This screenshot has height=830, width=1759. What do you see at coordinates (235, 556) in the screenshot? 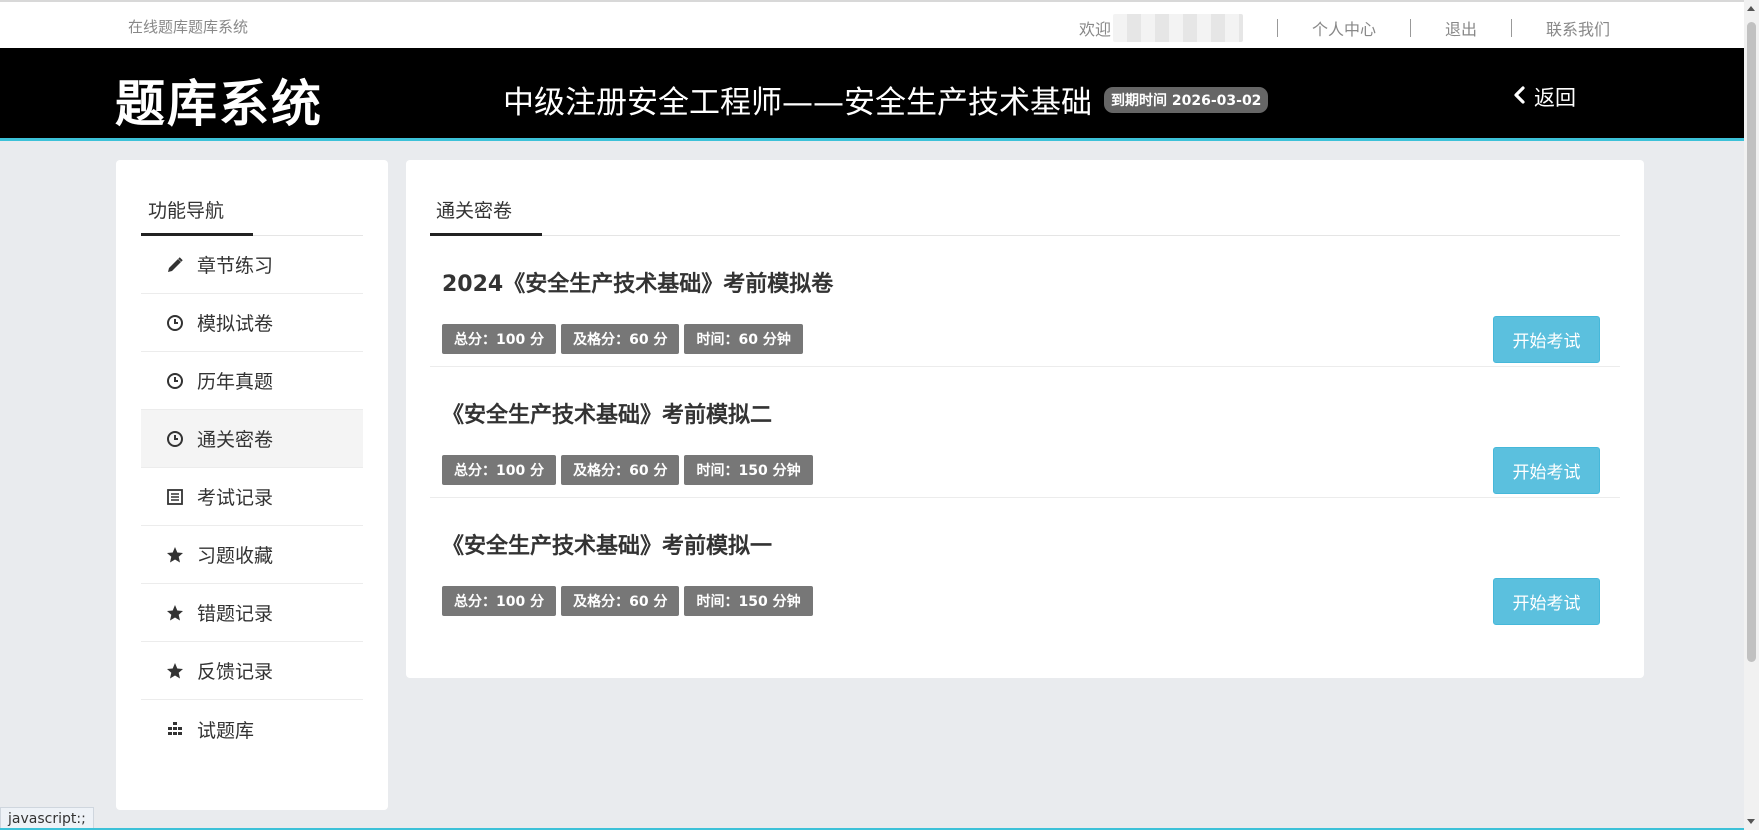
I see `sidebar-item-label: 习题收藏` at bounding box center [235, 556].